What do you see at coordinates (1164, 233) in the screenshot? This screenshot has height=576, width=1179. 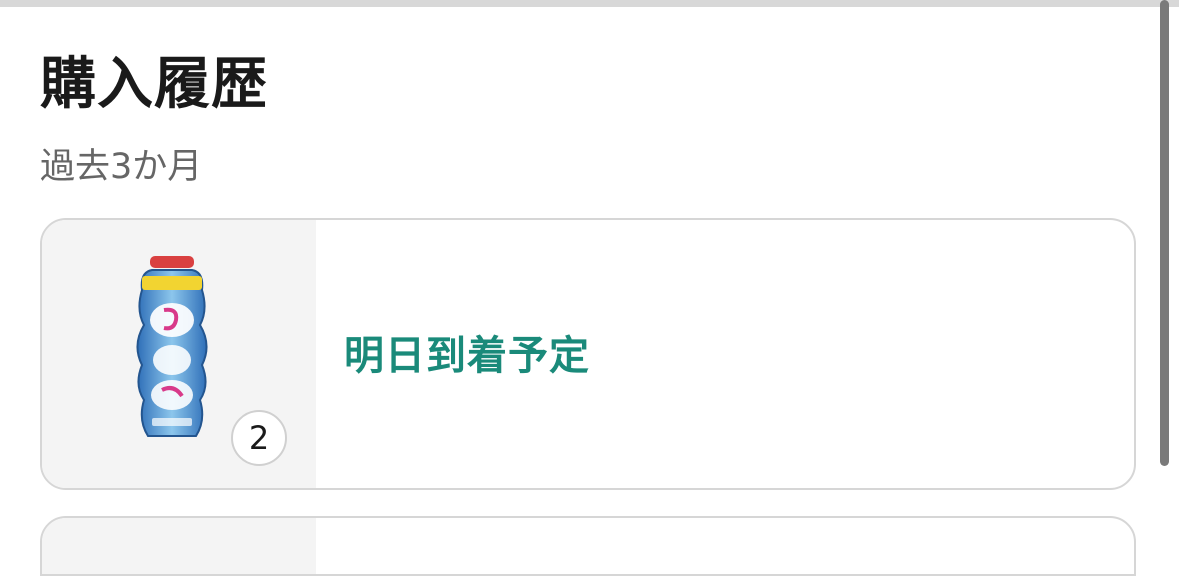 I see `scrollbar` at bounding box center [1164, 233].